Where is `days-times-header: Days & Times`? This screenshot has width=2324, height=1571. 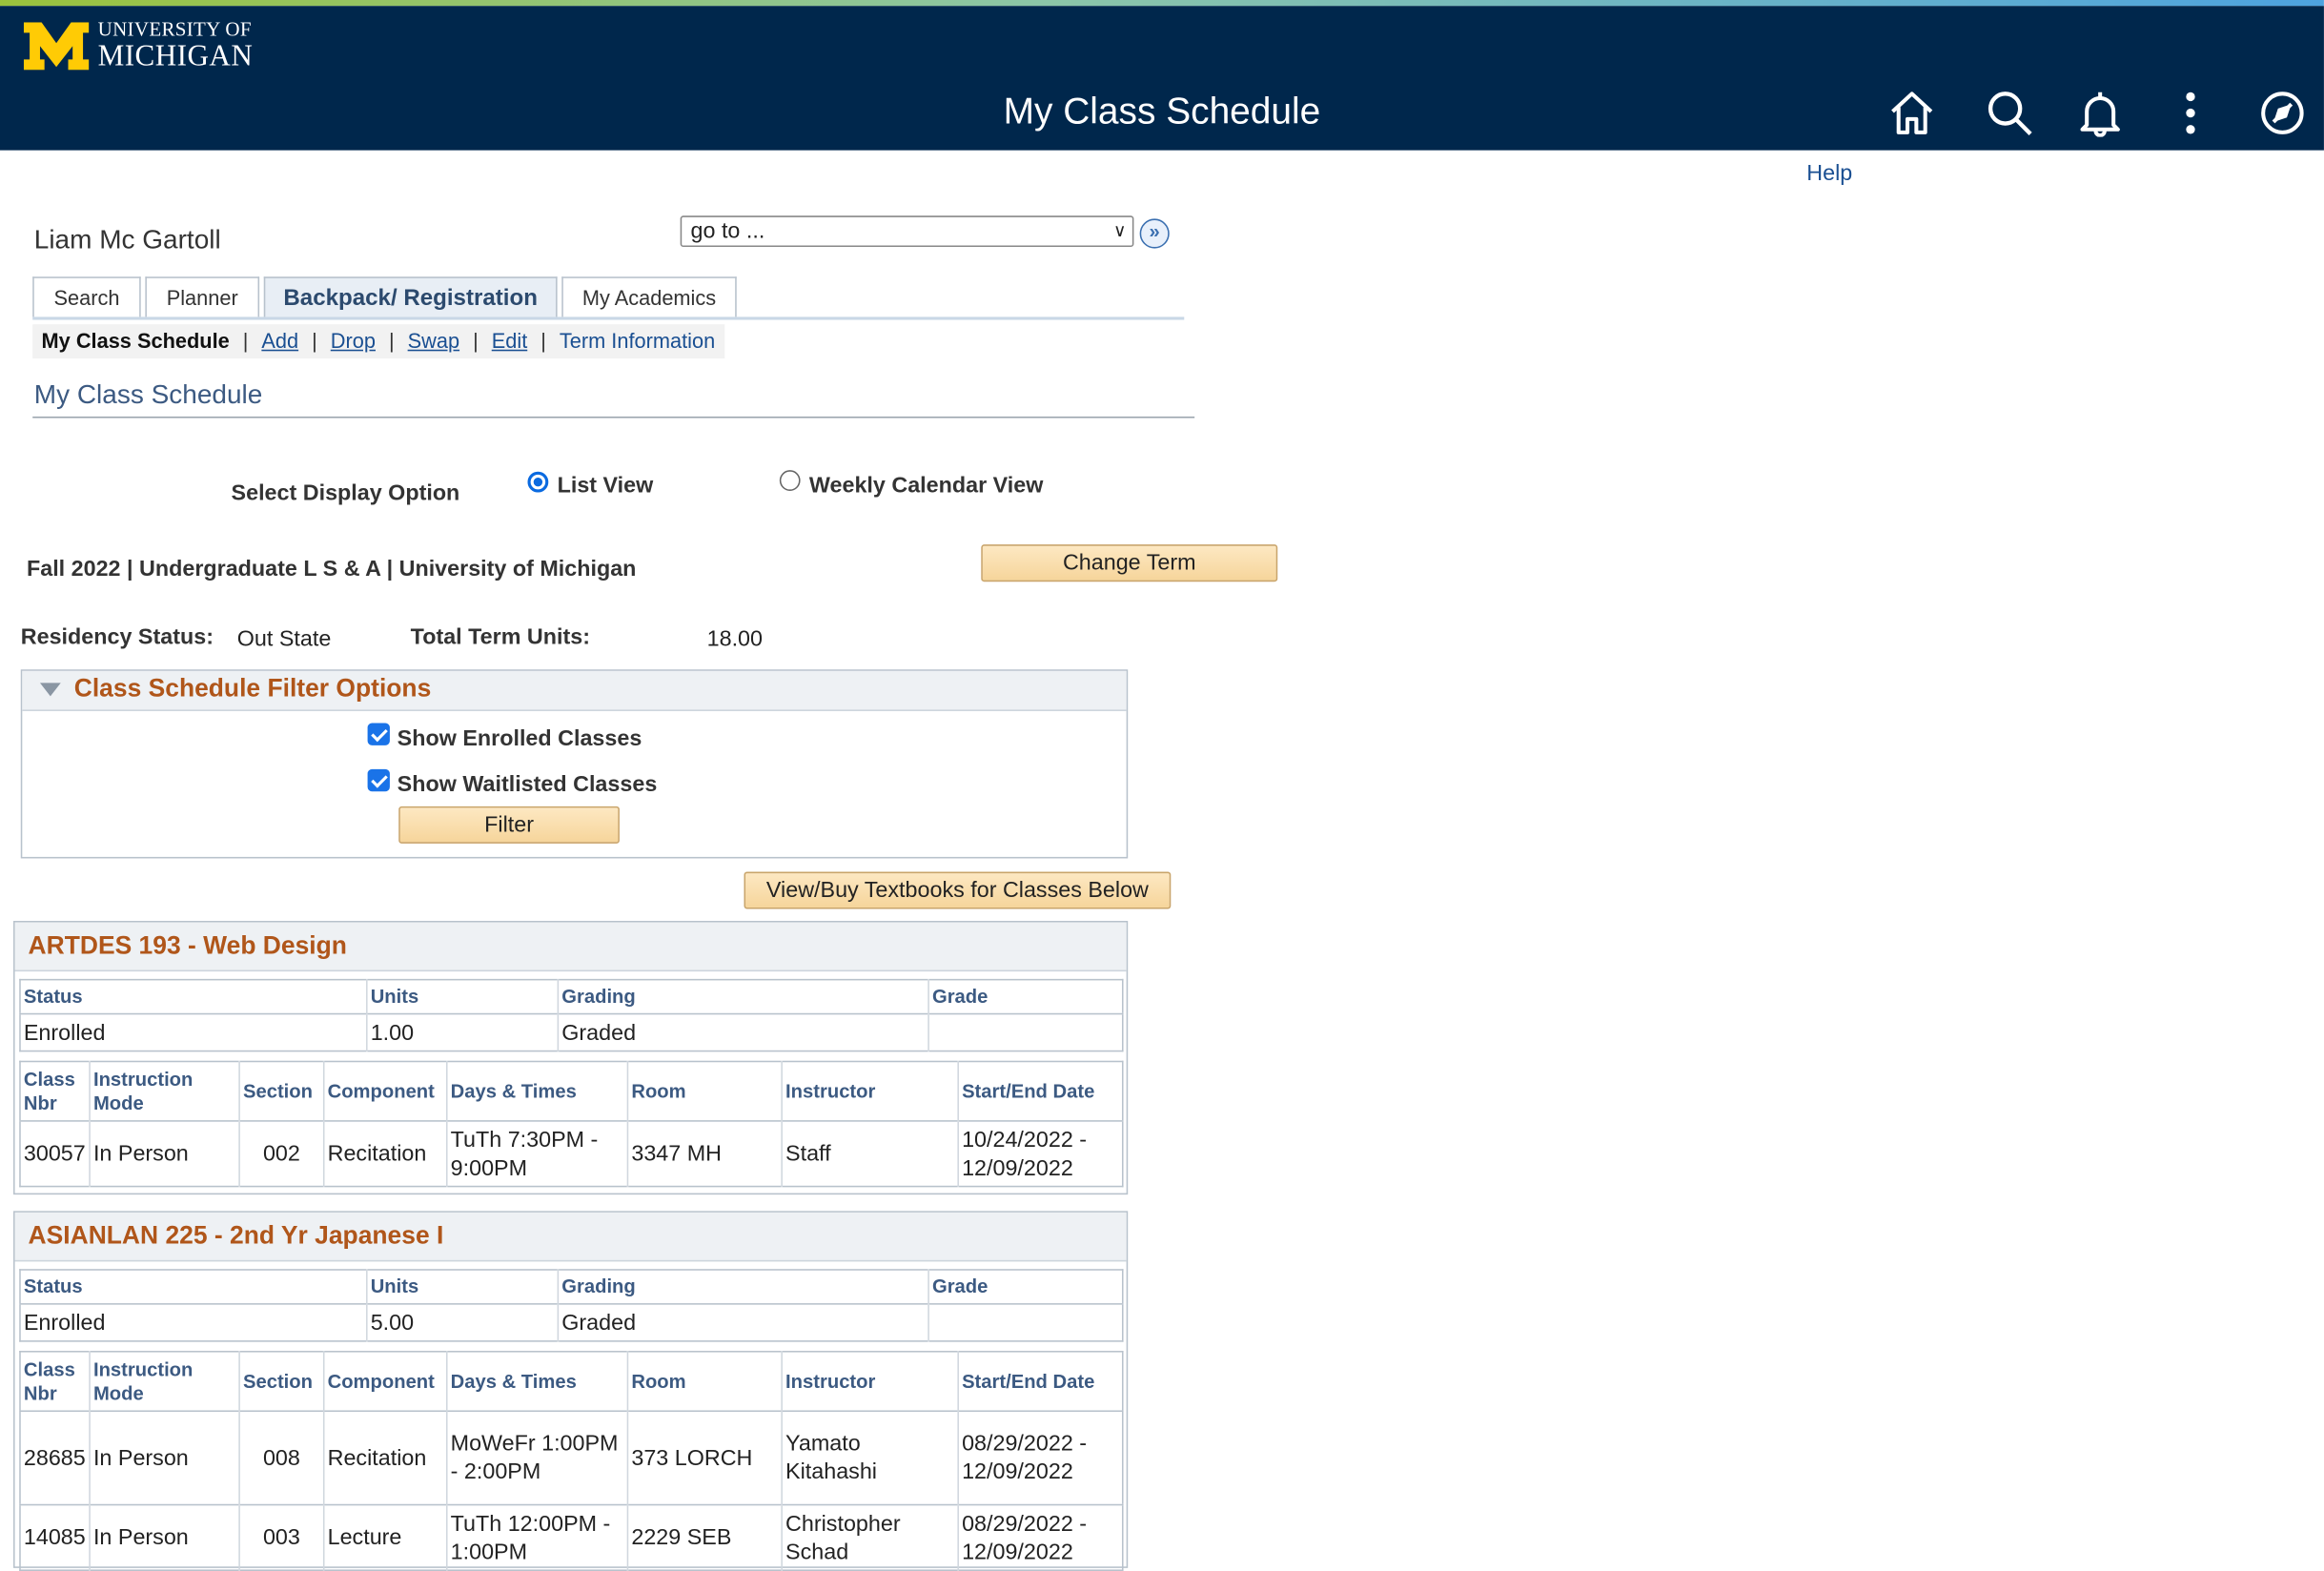 days-times-header: Days & Times is located at coordinates (537, 1091).